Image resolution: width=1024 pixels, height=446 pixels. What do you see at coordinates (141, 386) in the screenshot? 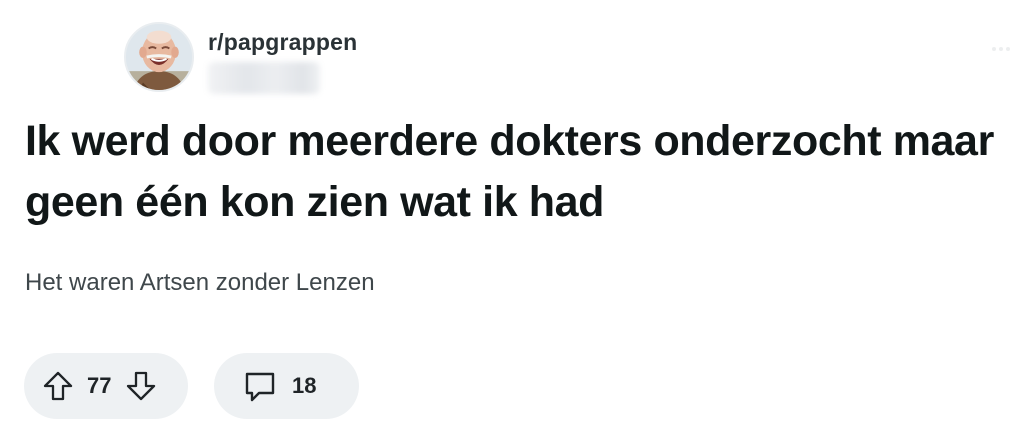
I see `arrow-down-icon` at bounding box center [141, 386].